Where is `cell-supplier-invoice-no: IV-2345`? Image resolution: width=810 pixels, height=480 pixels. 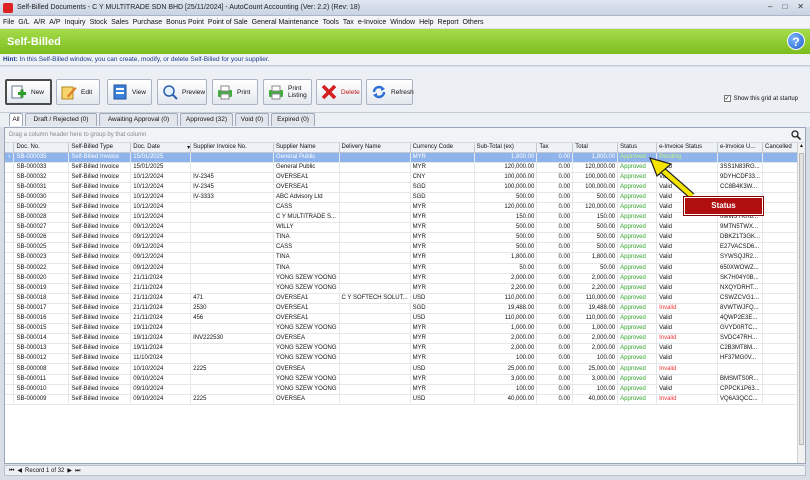
cell-supplier-invoice-no: IV-2345 is located at coordinates (232, 187).